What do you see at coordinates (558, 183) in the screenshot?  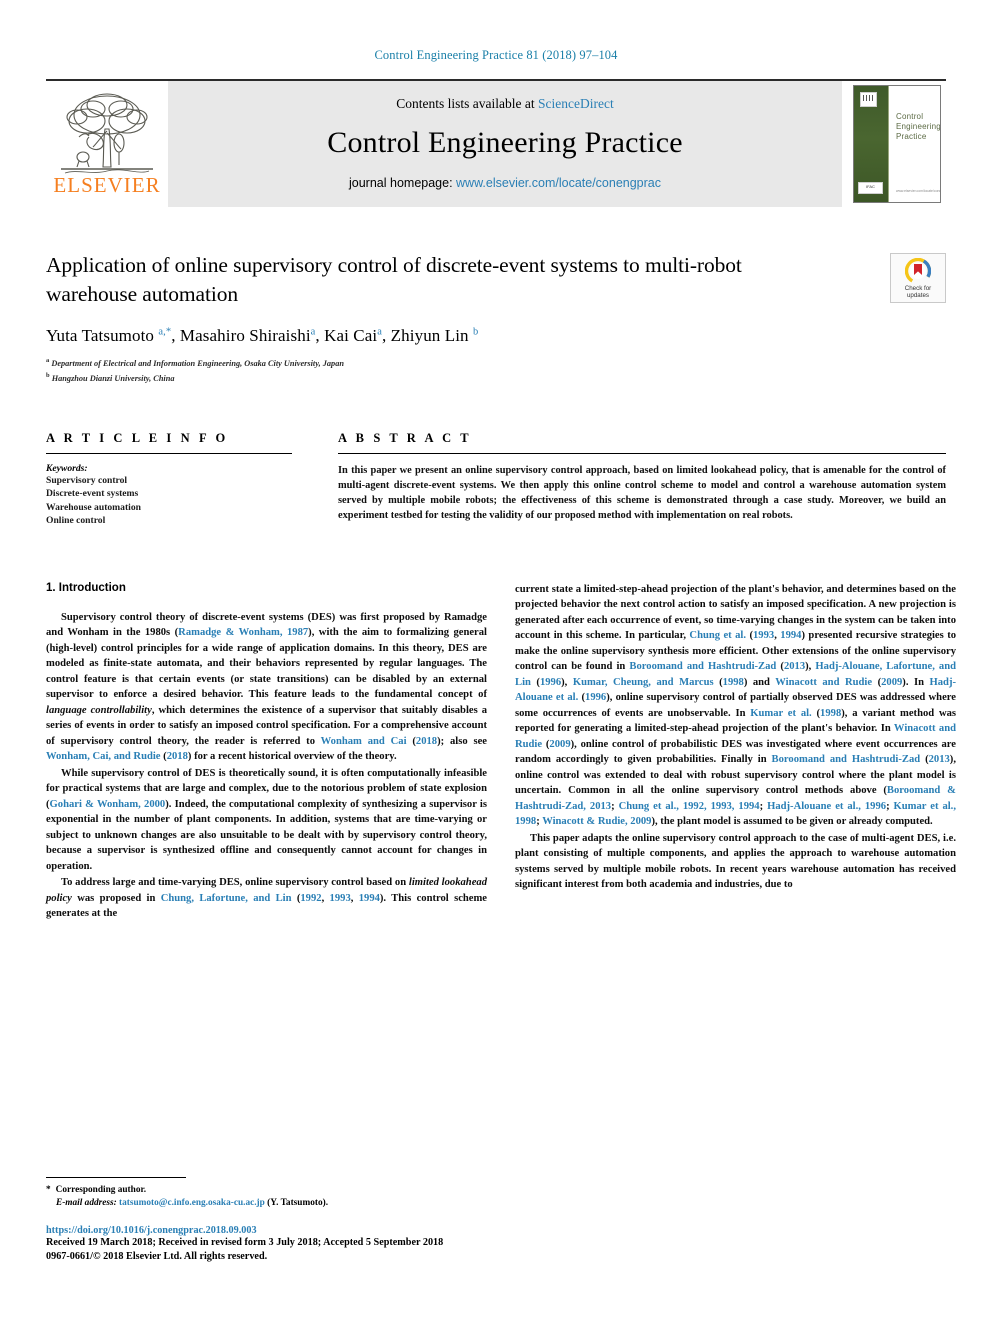 I see `journal-homepage-link: www.elsevier.com/locate/conengprac` at bounding box center [558, 183].